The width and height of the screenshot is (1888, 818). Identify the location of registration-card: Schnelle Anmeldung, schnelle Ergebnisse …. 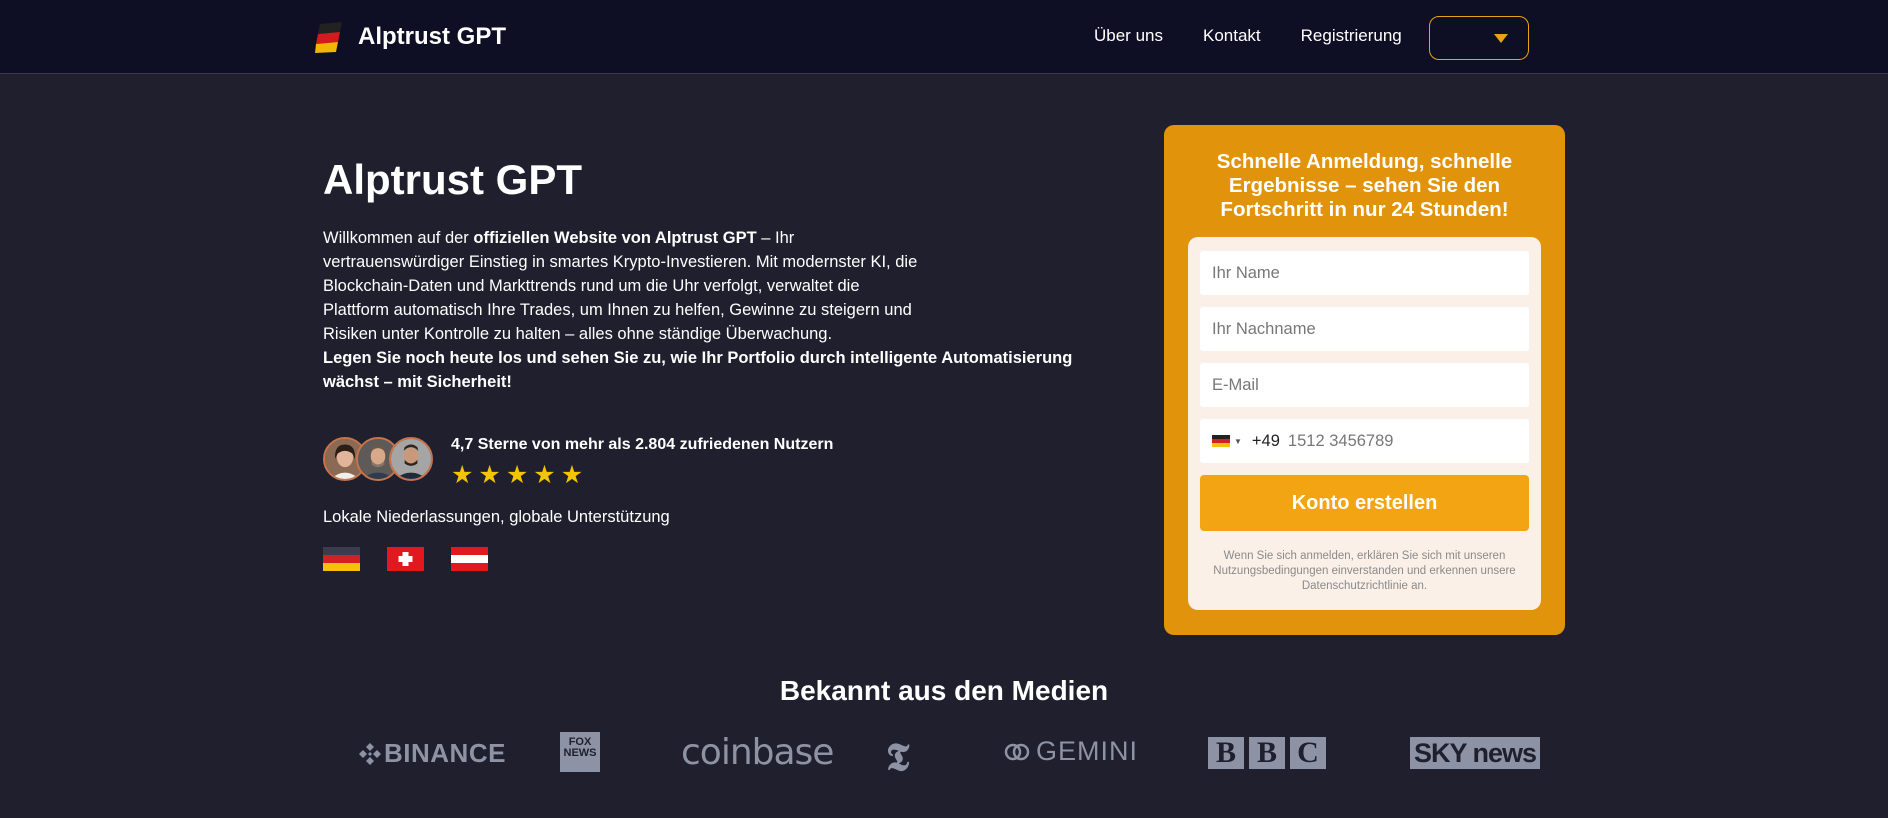
(1364, 380).